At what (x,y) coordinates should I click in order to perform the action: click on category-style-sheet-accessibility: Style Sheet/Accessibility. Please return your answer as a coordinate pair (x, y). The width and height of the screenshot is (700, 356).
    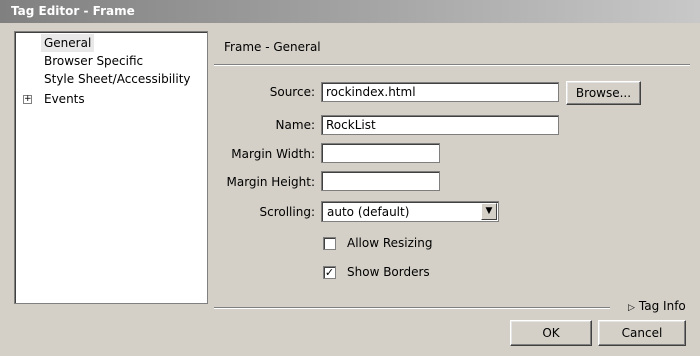
    Looking at the image, I should click on (117, 79).